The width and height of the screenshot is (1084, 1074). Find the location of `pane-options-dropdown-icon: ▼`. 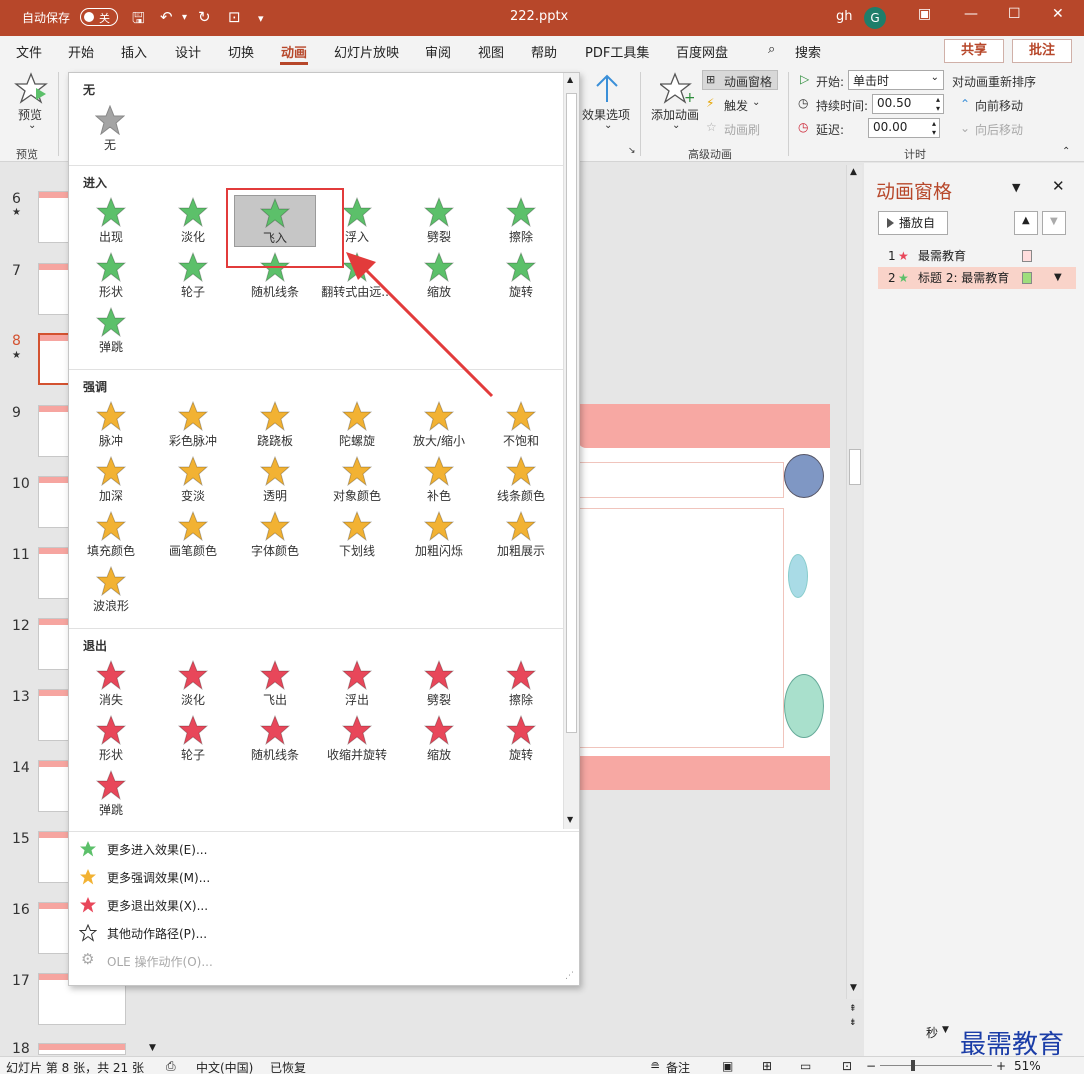

pane-options-dropdown-icon: ▼ is located at coordinates (1016, 187).